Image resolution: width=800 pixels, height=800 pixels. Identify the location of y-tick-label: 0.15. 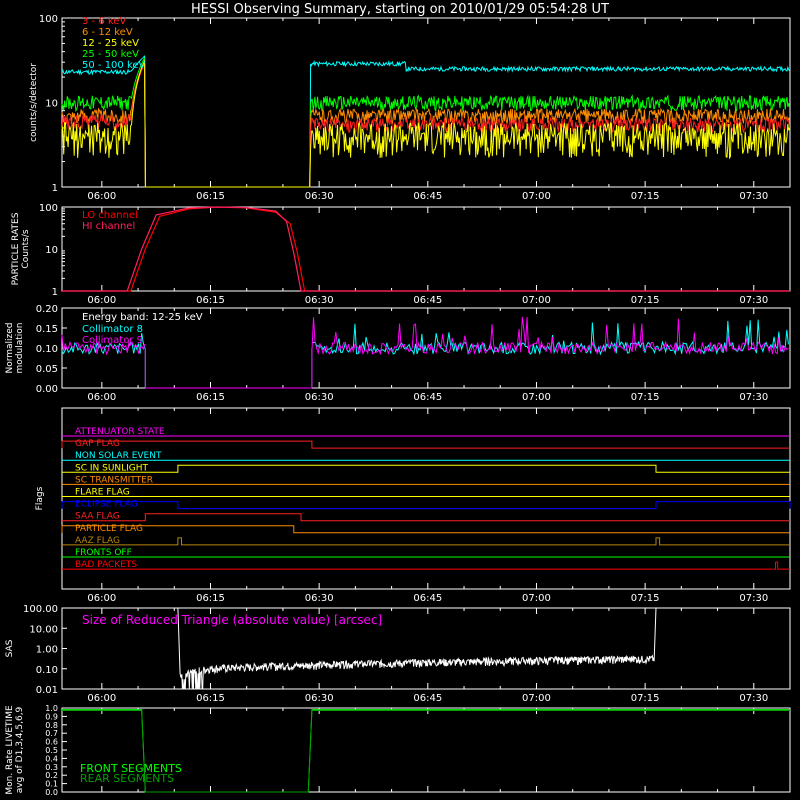
(47, 329).